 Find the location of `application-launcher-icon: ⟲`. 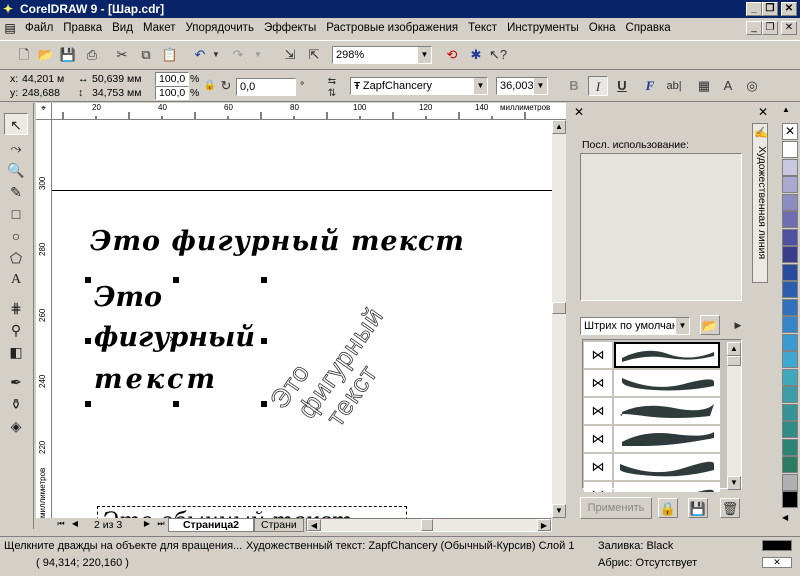

application-launcher-icon: ⟲ is located at coordinates (452, 55).